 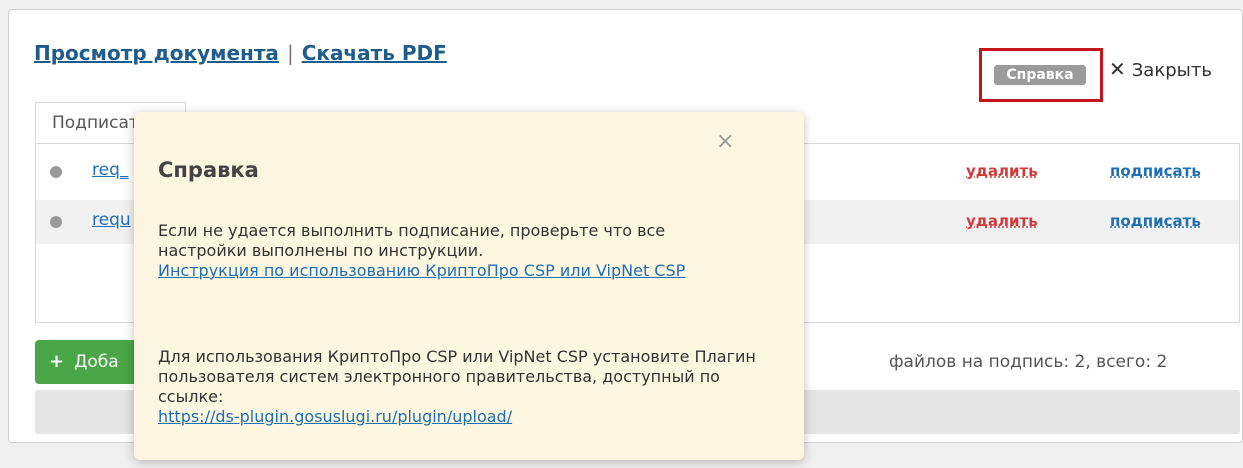 I want to click on files-count: файлов на подпись: 2, всего: 2, so click(x=1028, y=362).